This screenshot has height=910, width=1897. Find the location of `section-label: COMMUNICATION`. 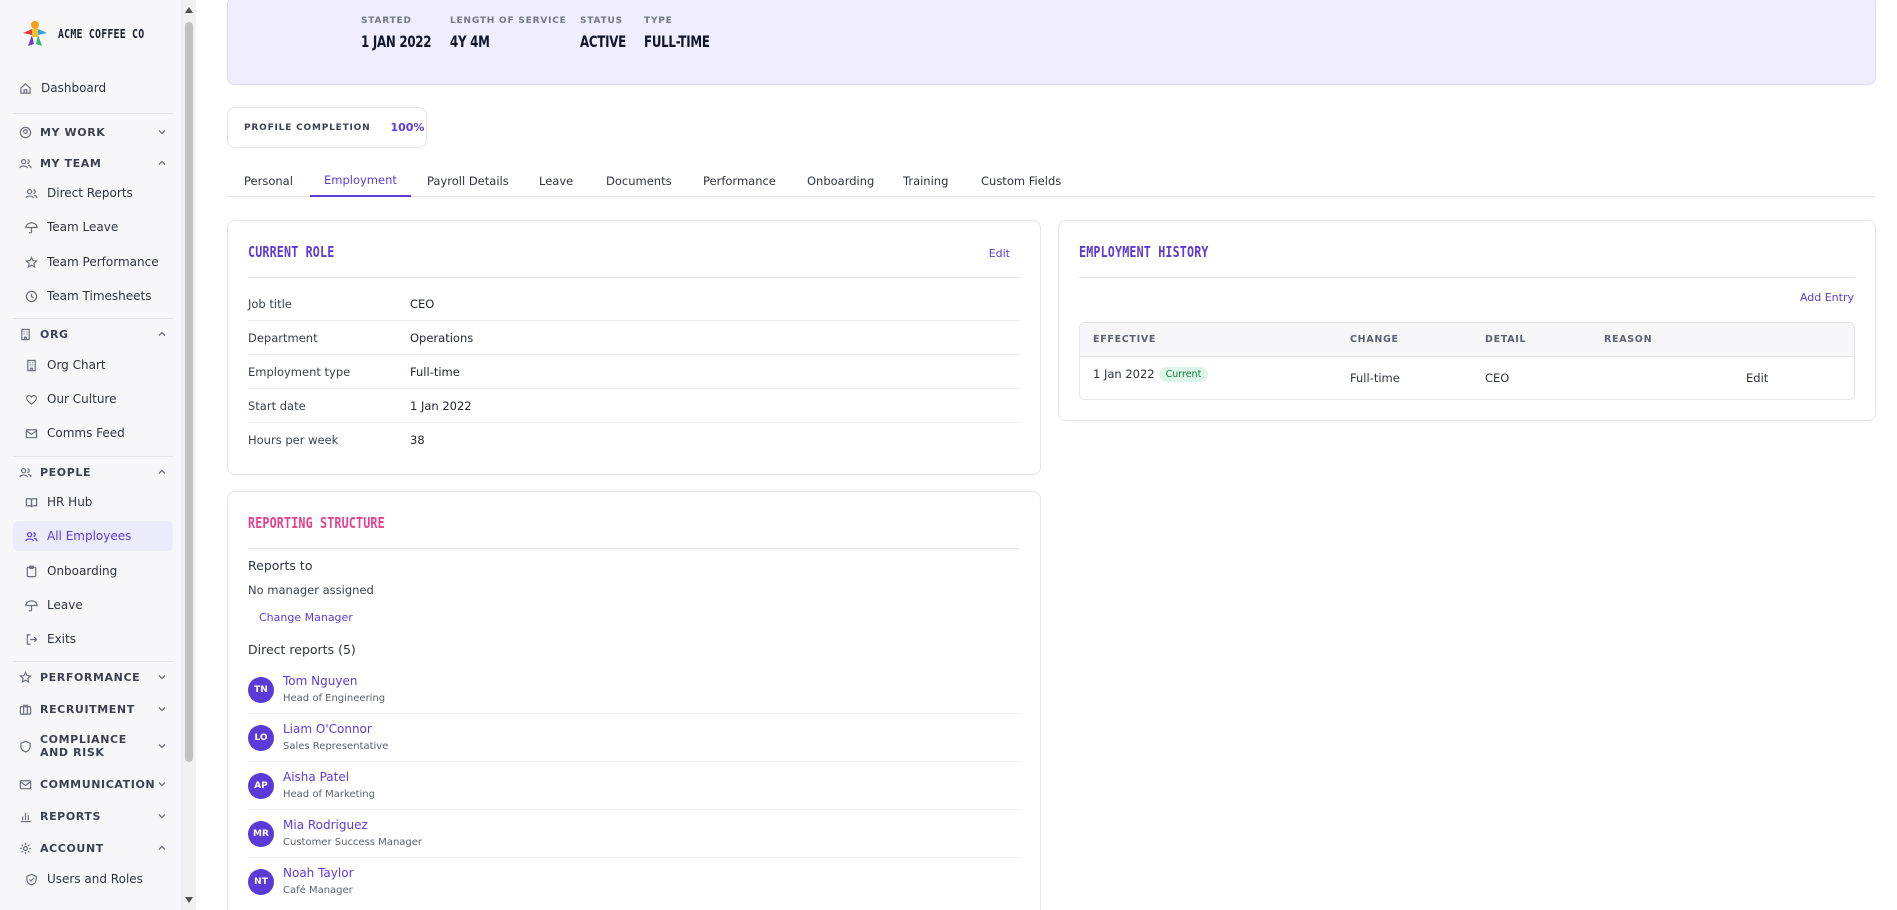

section-label: COMMUNICATION is located at coordinates (98, 784).